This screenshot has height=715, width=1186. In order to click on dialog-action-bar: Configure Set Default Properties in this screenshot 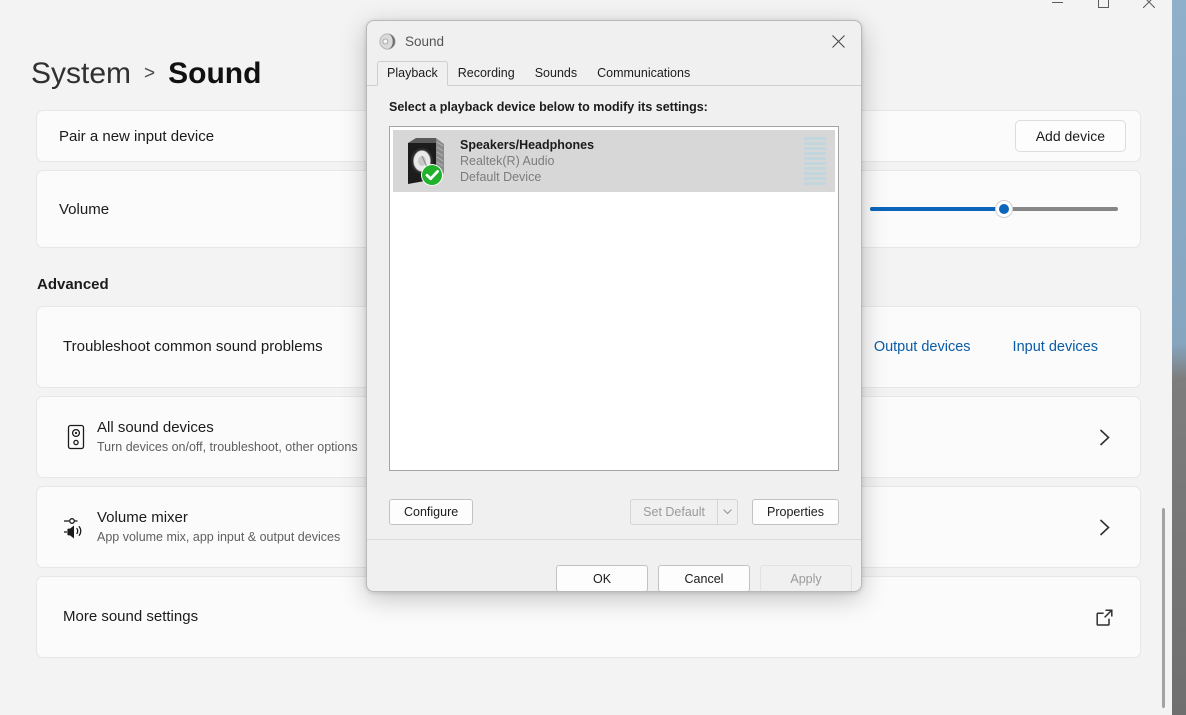, I will do `click(614, 512)`.